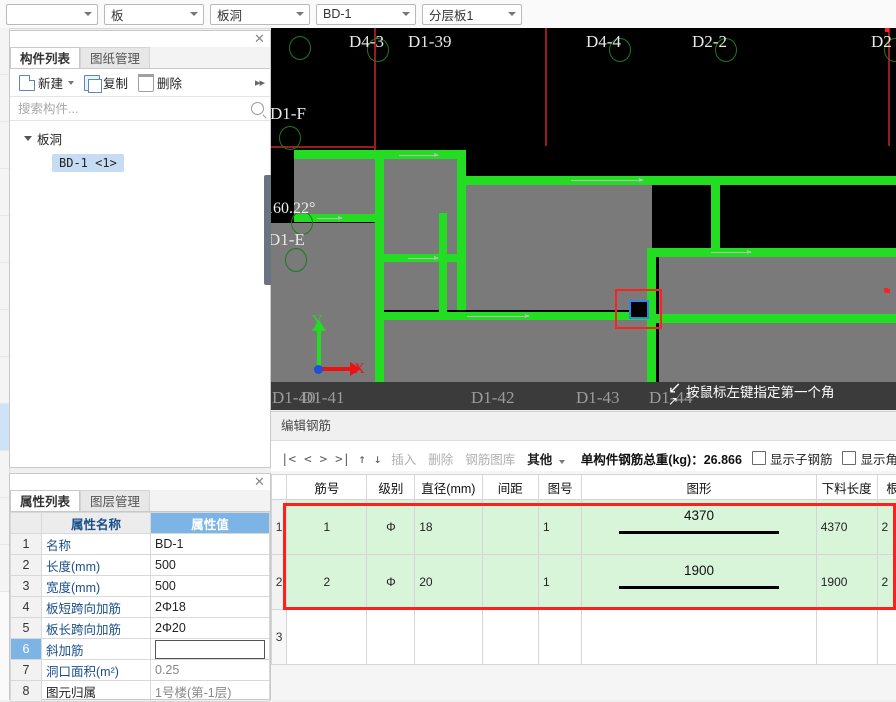 The image size is (896, 702). What do you see at coordinates (362, 458) in the screenshot?
I see `move-up-button: ↑` at bounding box center [362, 458].